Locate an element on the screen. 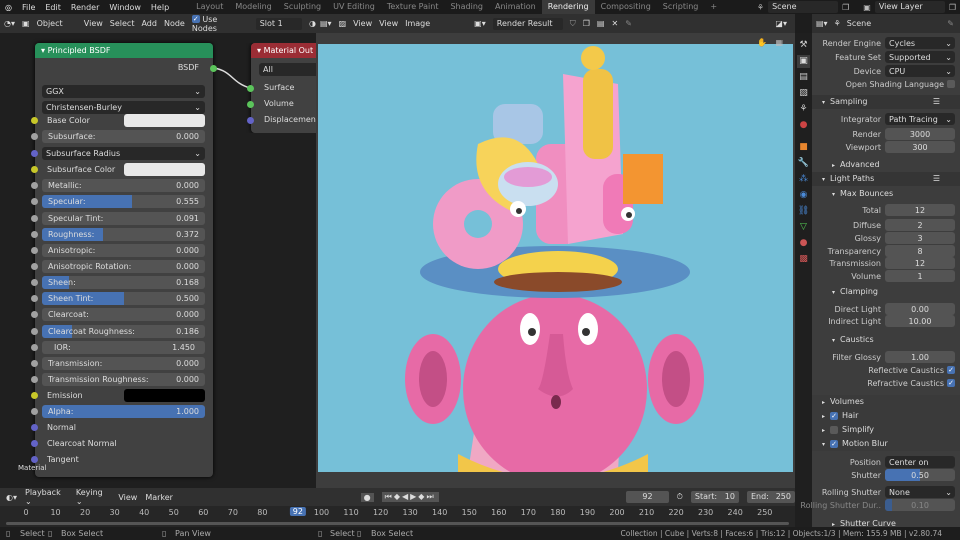 This screenshot has width=960, height=540. slider-anisotropic: Anisotropic: 0.000 is located at coordinates (123, 250).